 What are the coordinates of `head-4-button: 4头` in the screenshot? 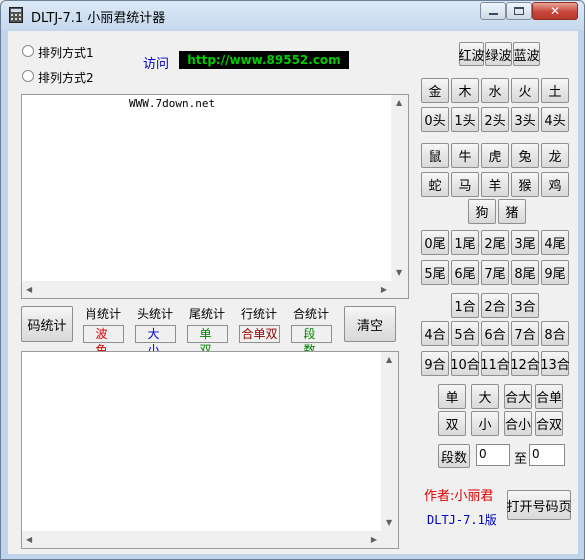 It's located at (555, 119).